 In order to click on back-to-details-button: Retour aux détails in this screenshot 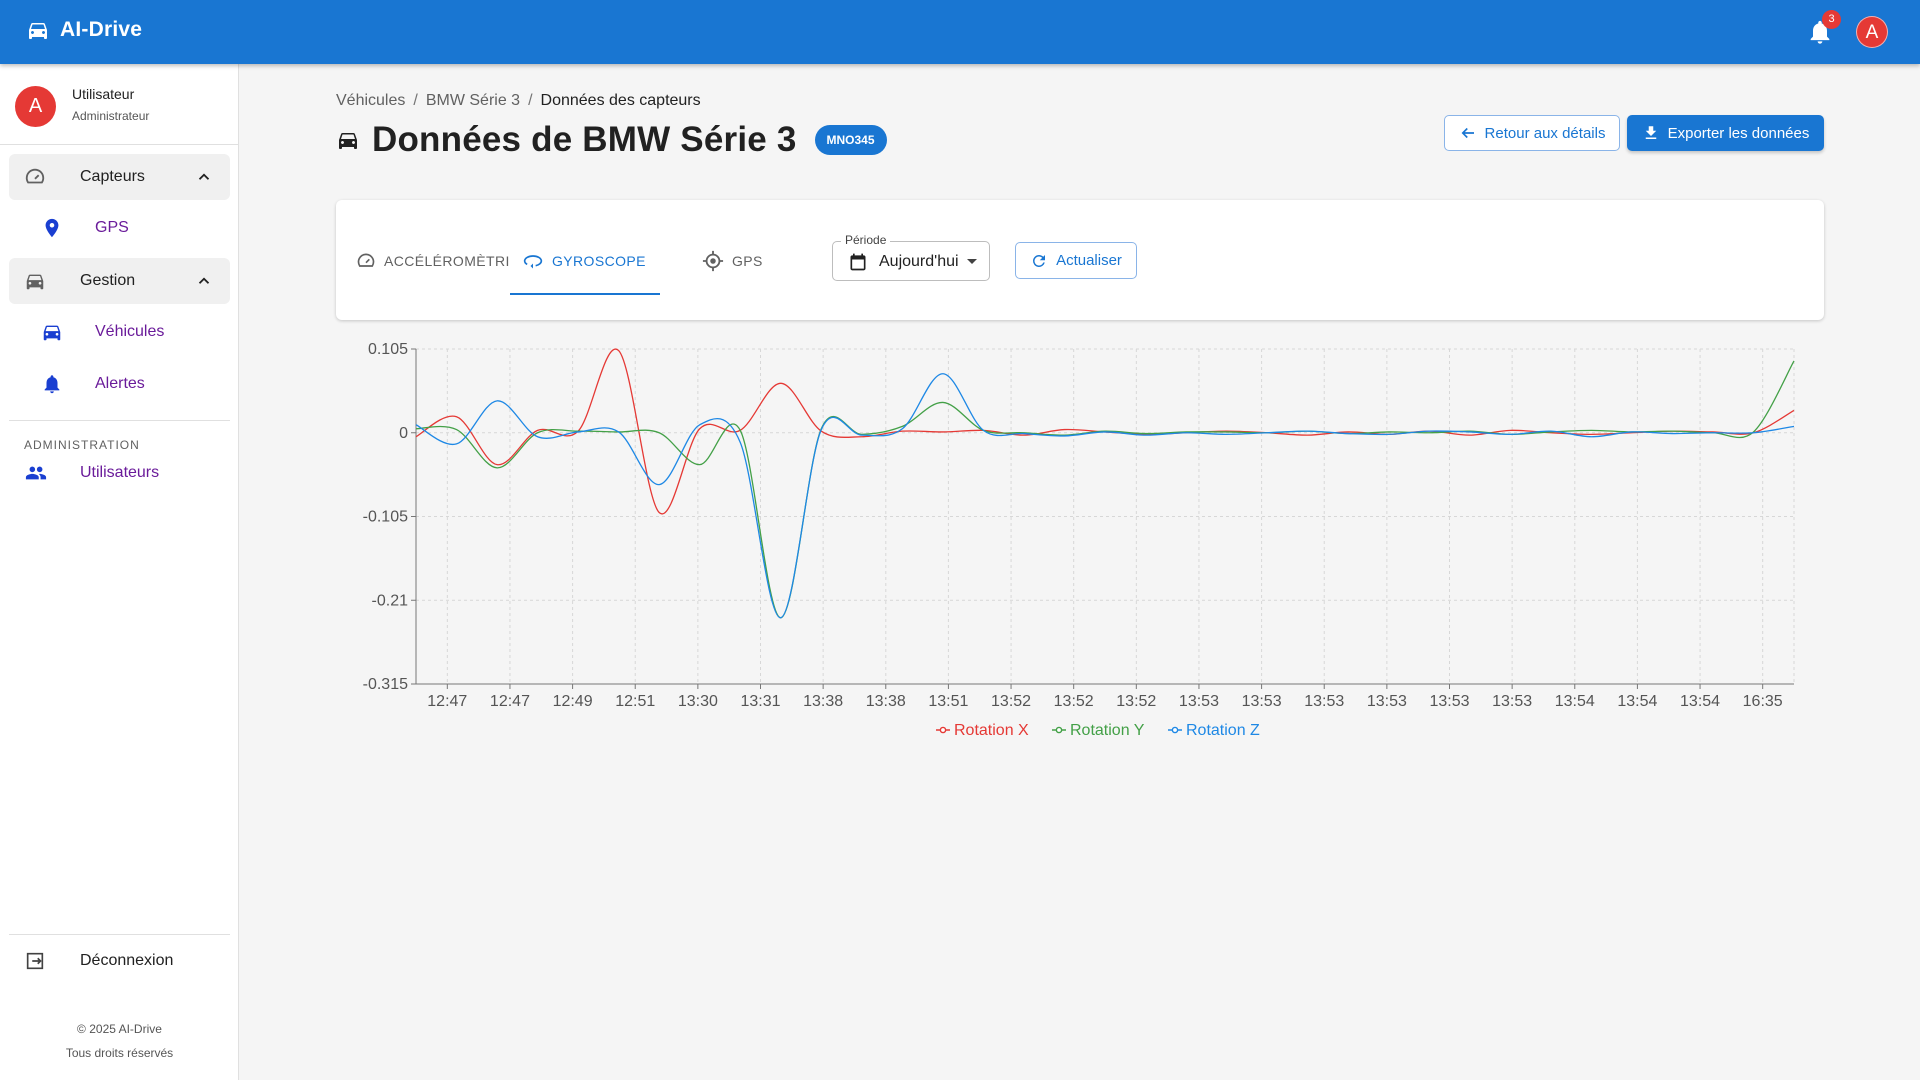, I will do `click(1532, 133)`.